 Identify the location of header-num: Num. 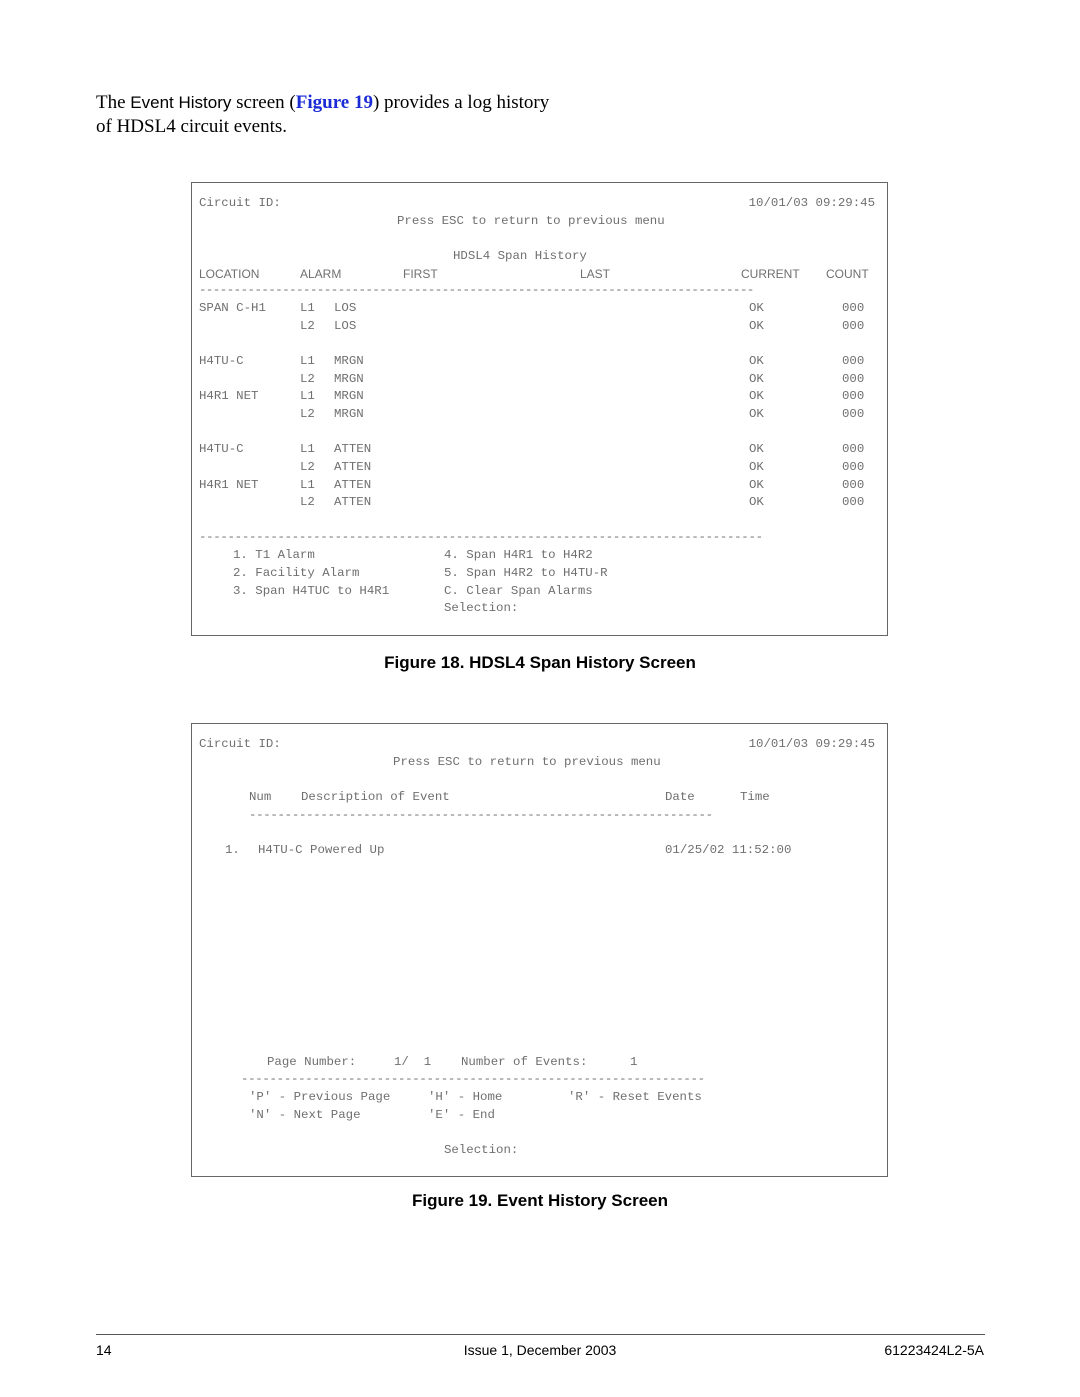
(260, 797).